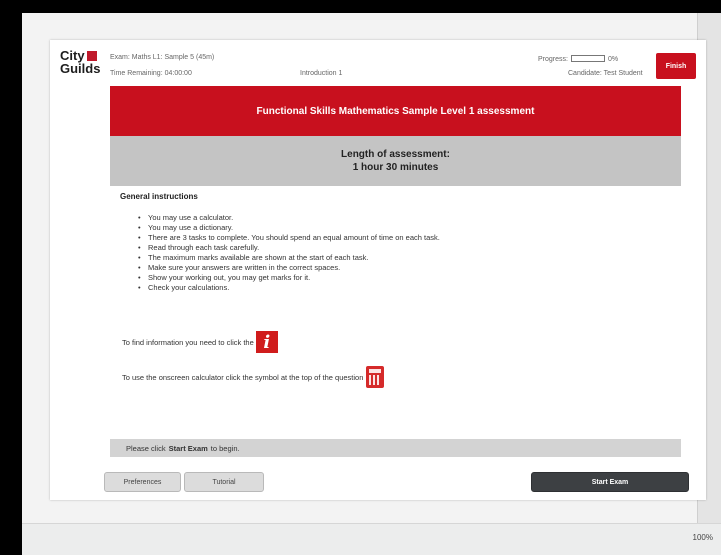 The image size is (721, 555). What do you see at coordinates (395, 448) in the screenshot?
I see `start-exam-prompt: Please click Start Exam to begin.` at bounding box center [395, 448].